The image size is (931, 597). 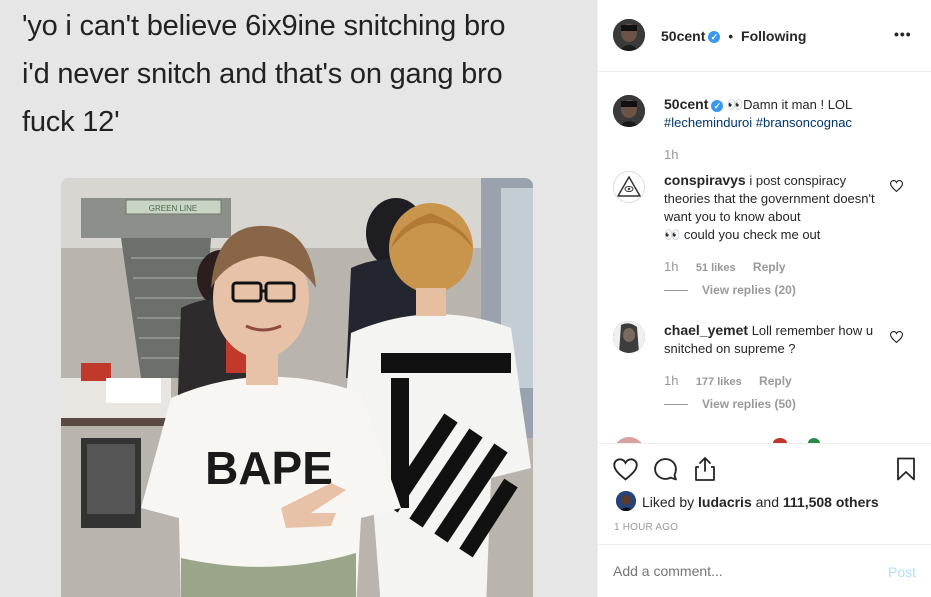 What do you see at coordinates (730, 290) in the screenshot?
I see `view-replies-button: View replies (20)` at bounding box center [730, 290].